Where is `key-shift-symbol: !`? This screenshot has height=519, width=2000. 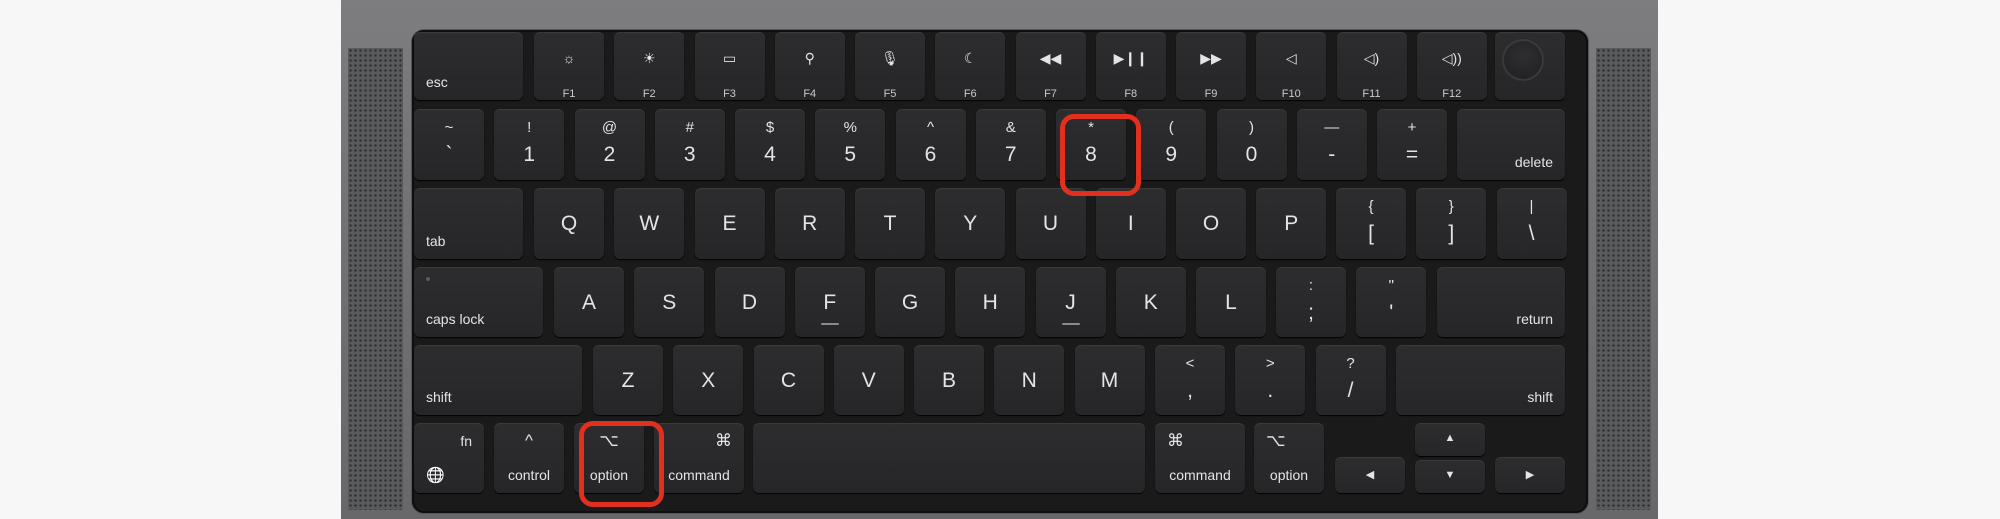
key-shift-symbol: ! is located at coordinates (529, 127).